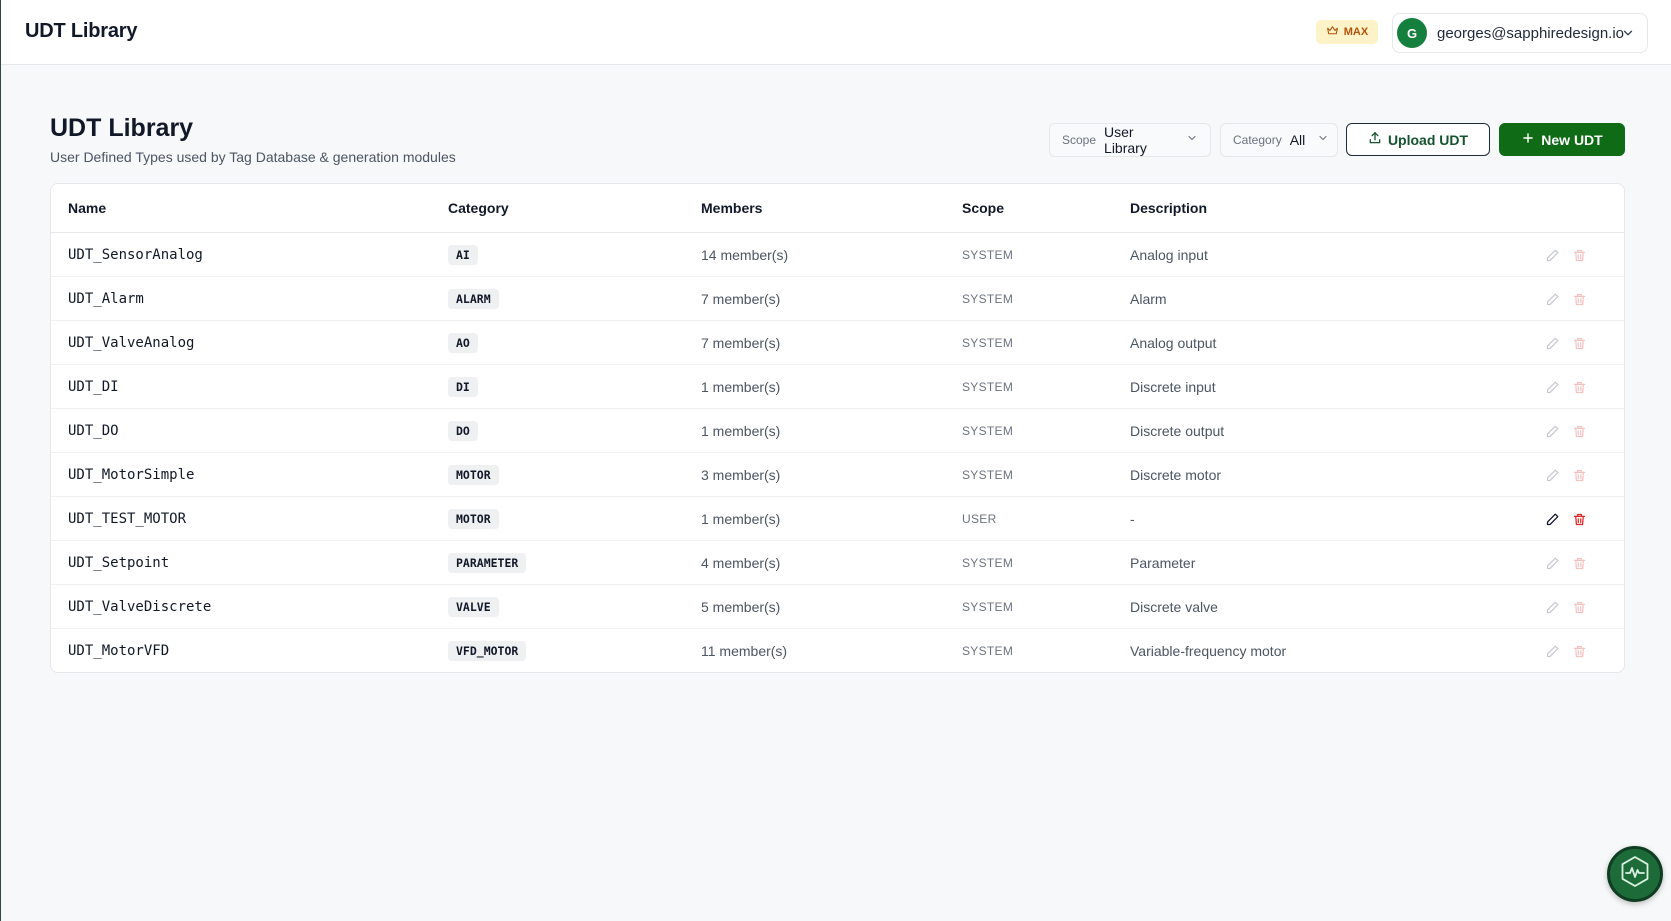 The image size is (1671, 921). Describe the element at coordinates (837, 387) in the screenshot. I see `table-row: UDT_DI DI 1 member(s) SYSTEM Discrete input` at that location.